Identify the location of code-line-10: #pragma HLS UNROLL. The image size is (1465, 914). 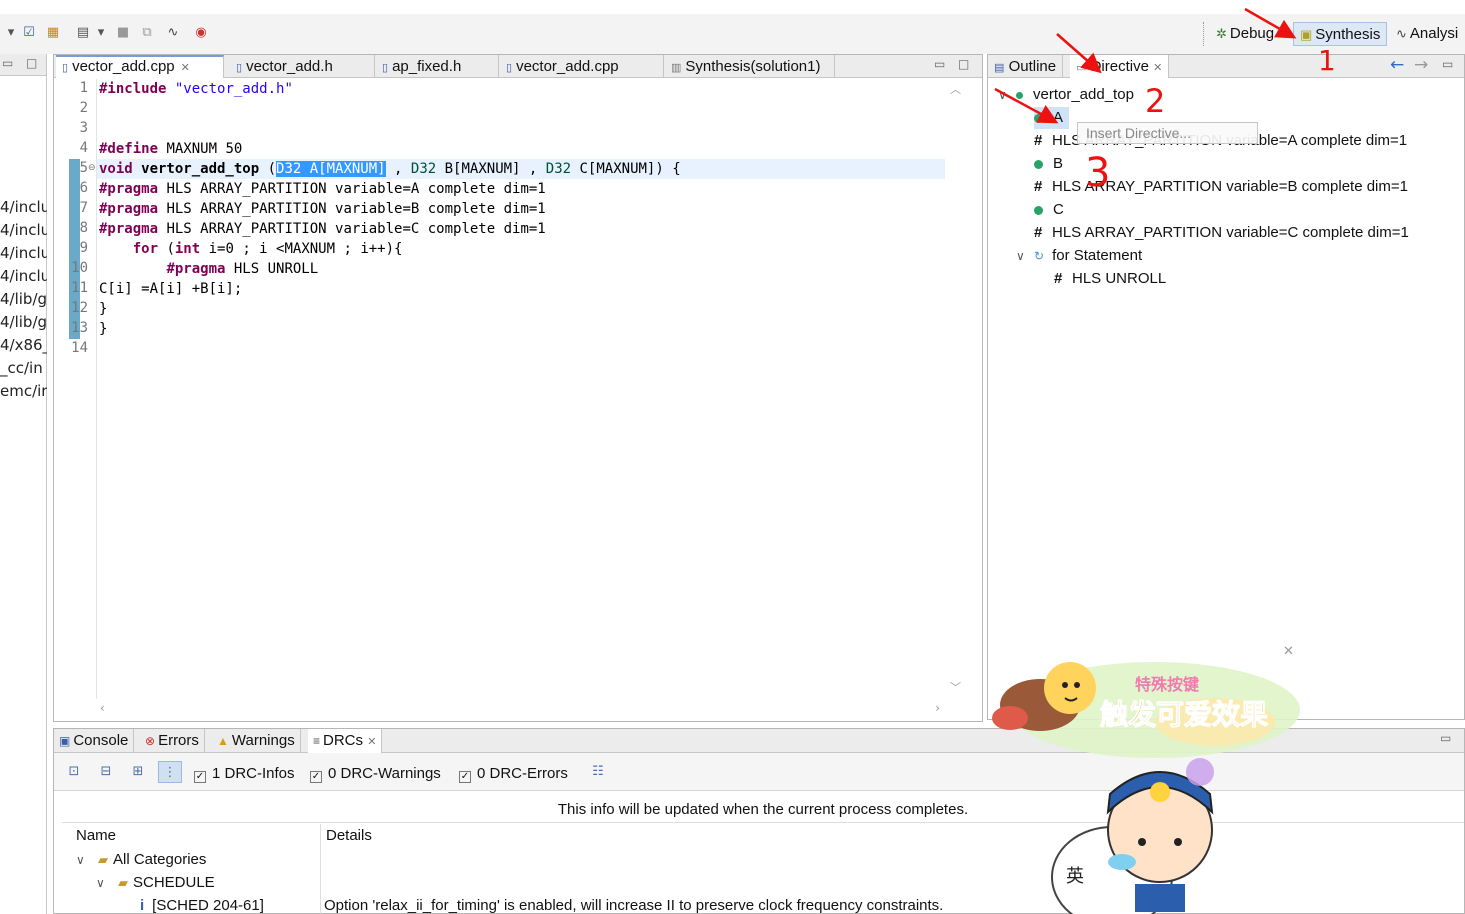
(242, 269).